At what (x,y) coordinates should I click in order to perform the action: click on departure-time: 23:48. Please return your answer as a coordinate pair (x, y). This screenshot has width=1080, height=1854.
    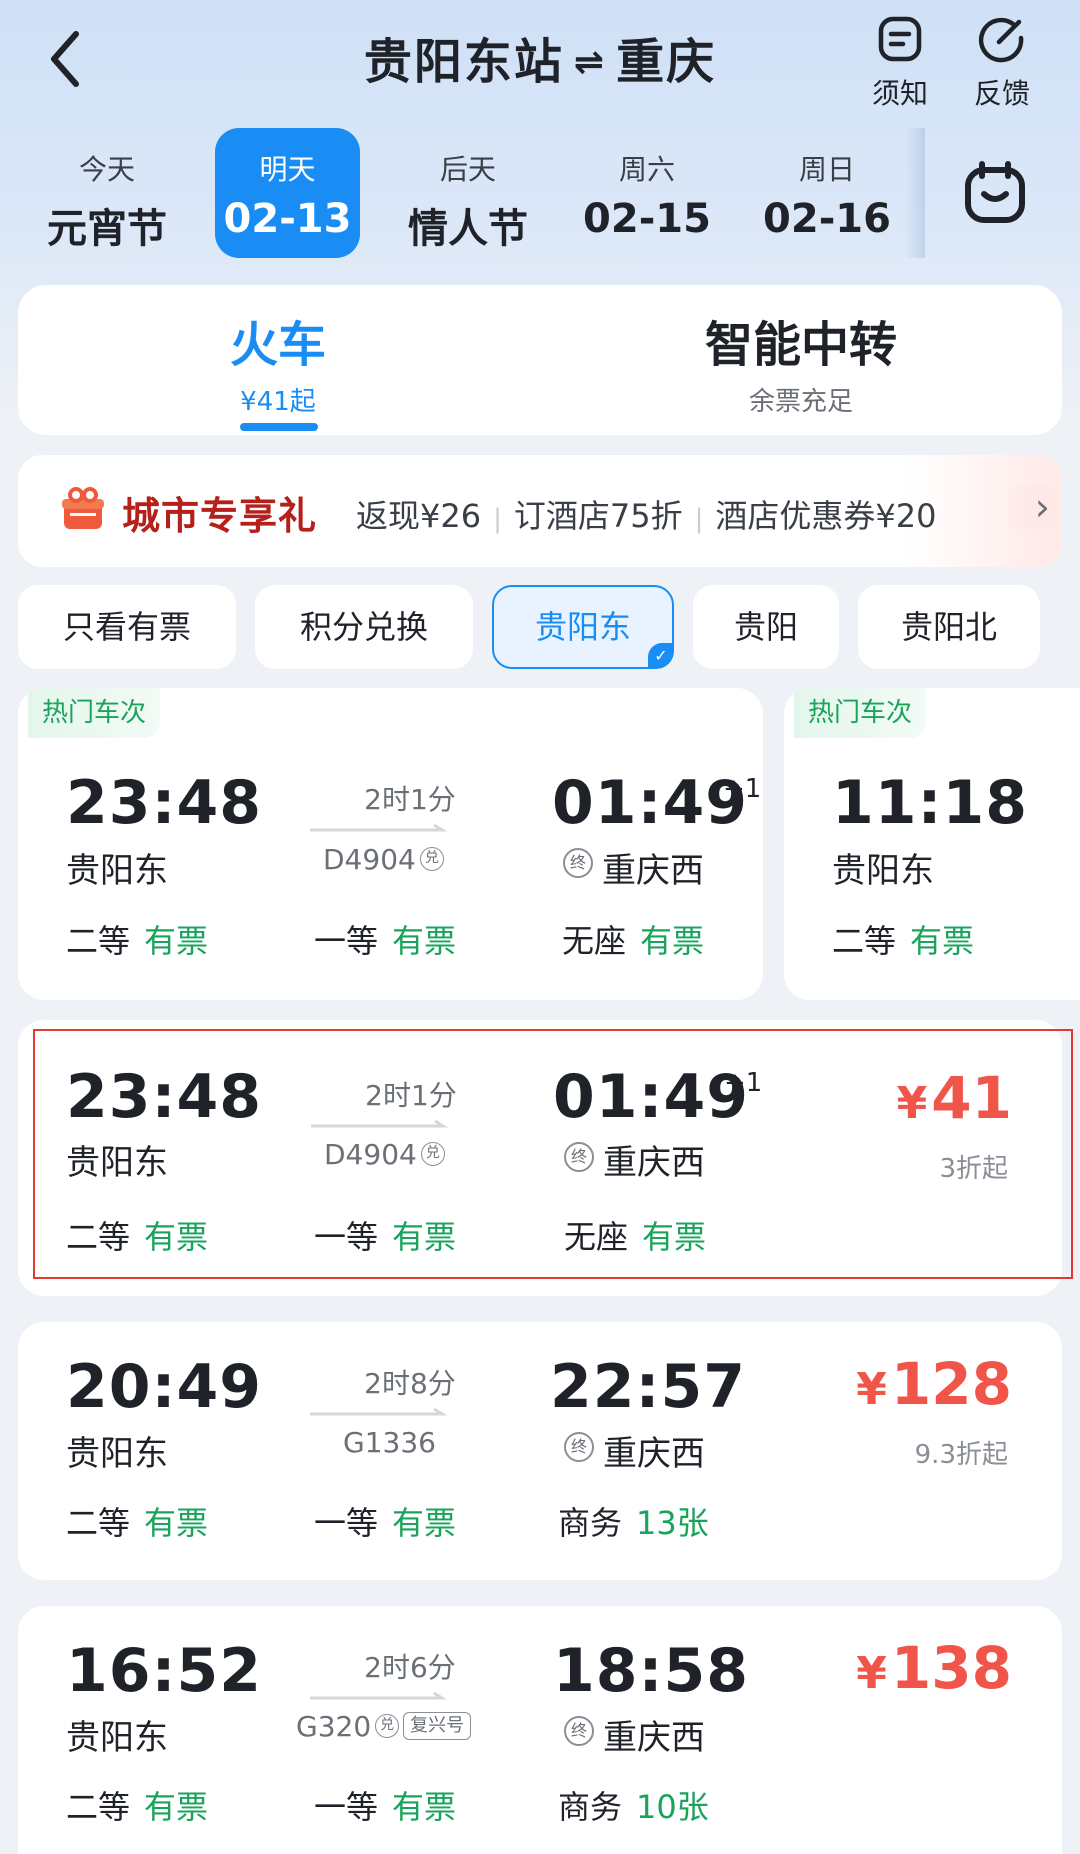
    Looking at the image, I should click on (164, 1097).